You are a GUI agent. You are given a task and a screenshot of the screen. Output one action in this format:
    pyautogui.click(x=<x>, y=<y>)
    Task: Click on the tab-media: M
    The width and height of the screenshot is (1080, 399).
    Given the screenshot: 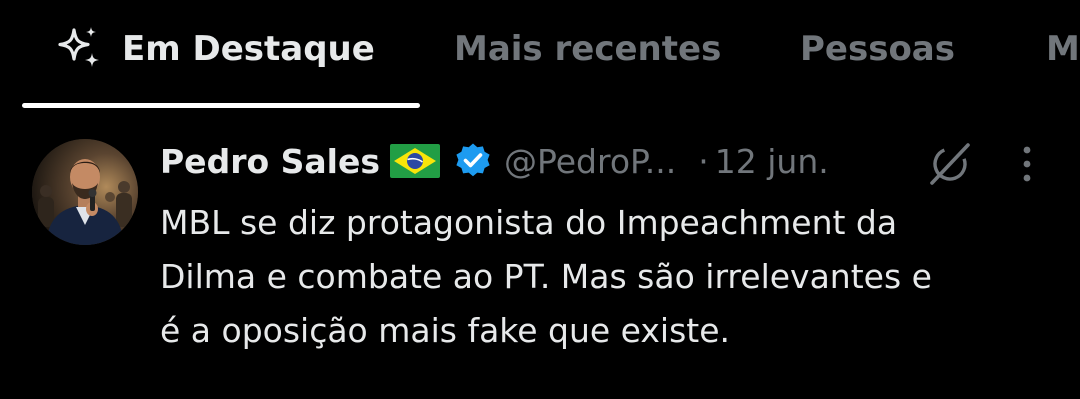 What is the action you would take?
    pyautogui.click(x=1063, y=49)
    